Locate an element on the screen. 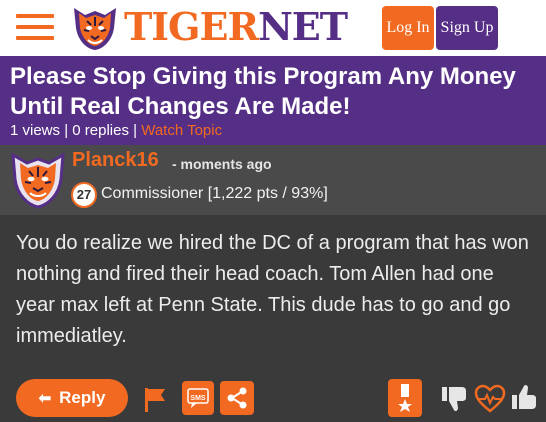  brand-name: TIGERNET is located at coordinates (236, 26).